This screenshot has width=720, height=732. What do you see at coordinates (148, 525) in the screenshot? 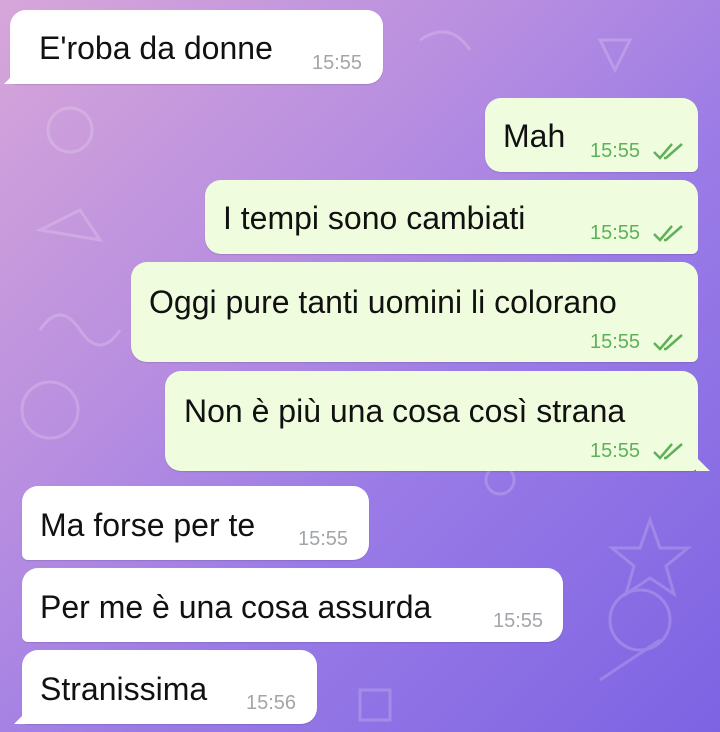
I see `message-text: Ma forse per te` at bounding box center [148, 525].